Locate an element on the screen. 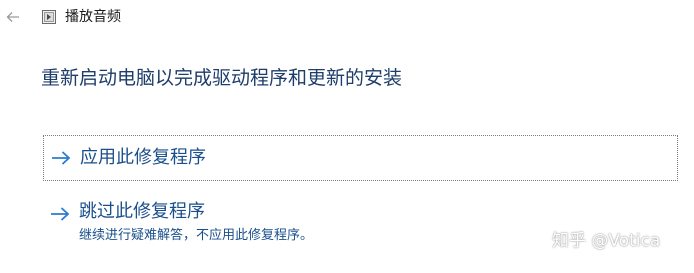 Image resolution: width=694 pixels, height=273 pixels. watermark: 知乎 @Votica is located at coordinates (606, 241).